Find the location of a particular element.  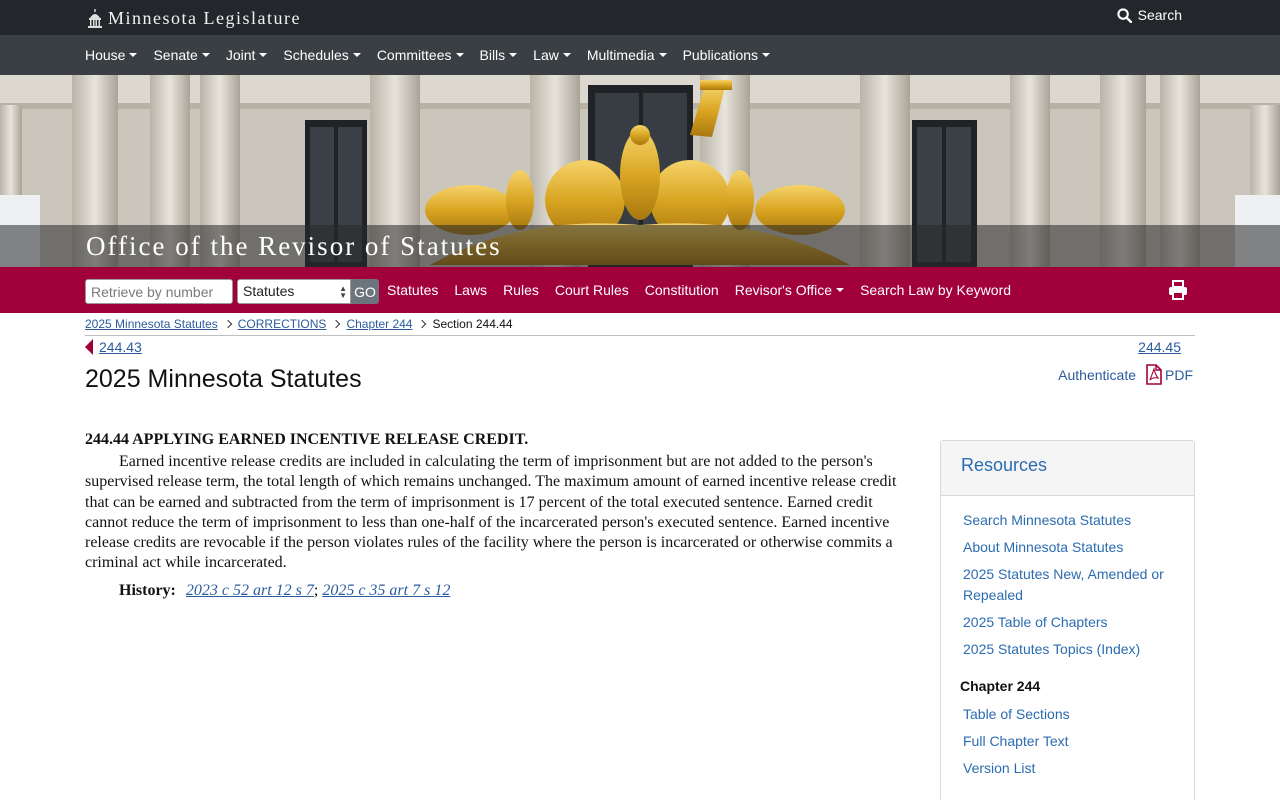

link-constitution: Constitution is located at coordinates (682, 290).